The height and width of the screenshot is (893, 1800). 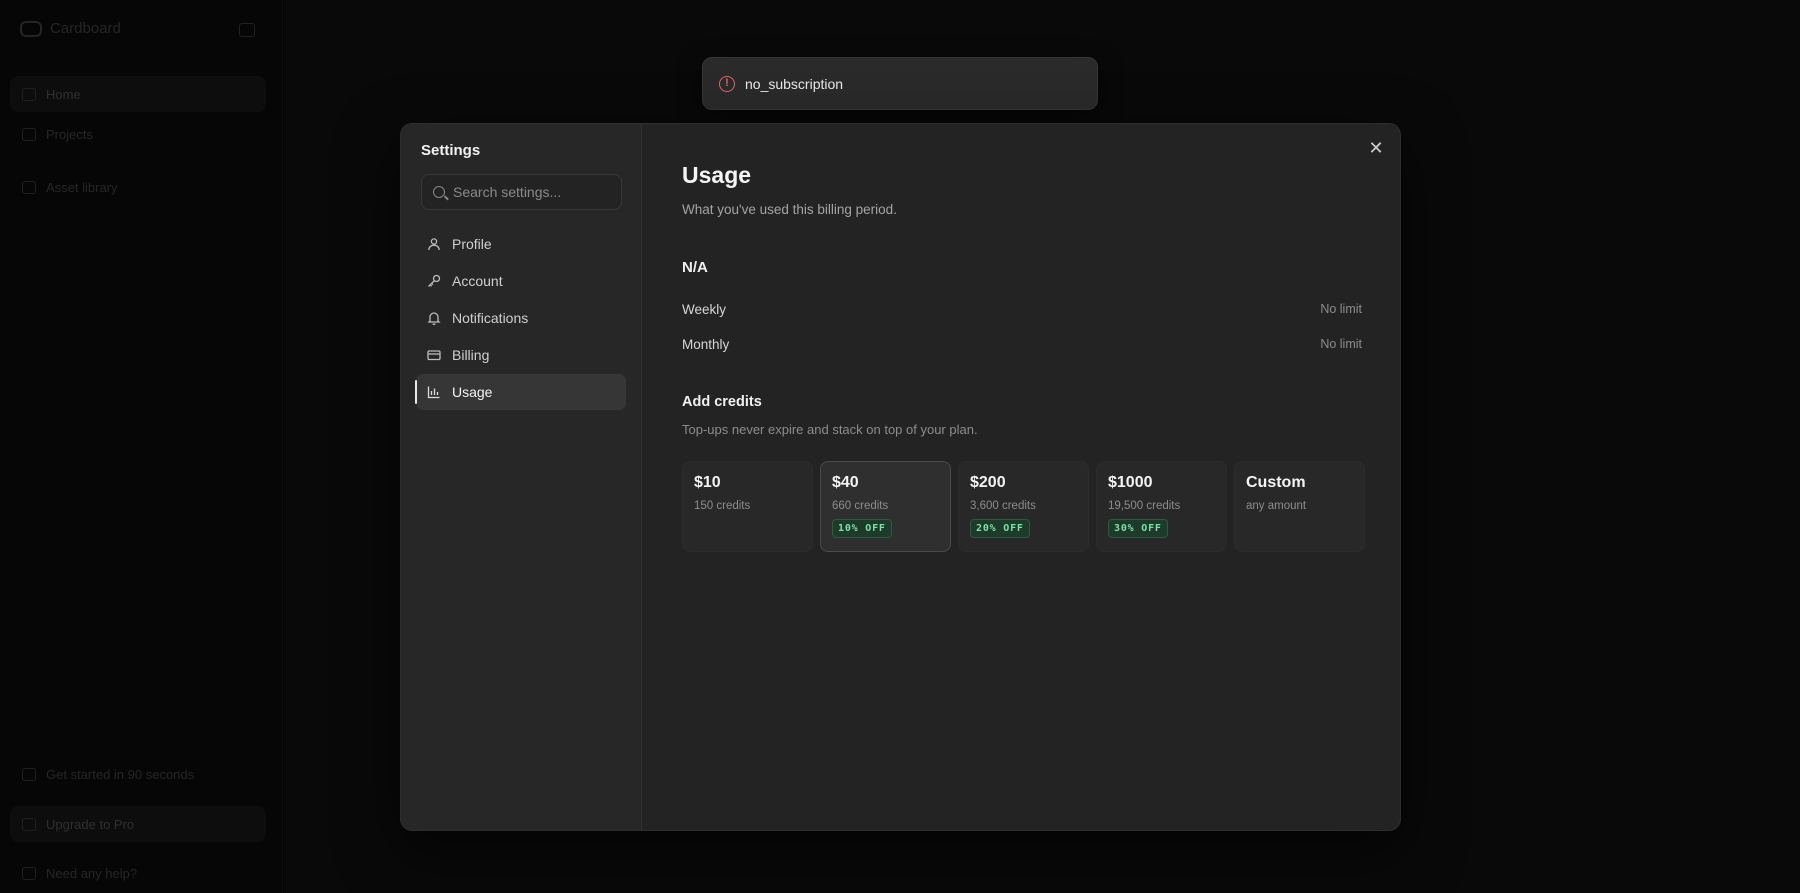 I want to click on search-icon, so click(x=439, y=192).